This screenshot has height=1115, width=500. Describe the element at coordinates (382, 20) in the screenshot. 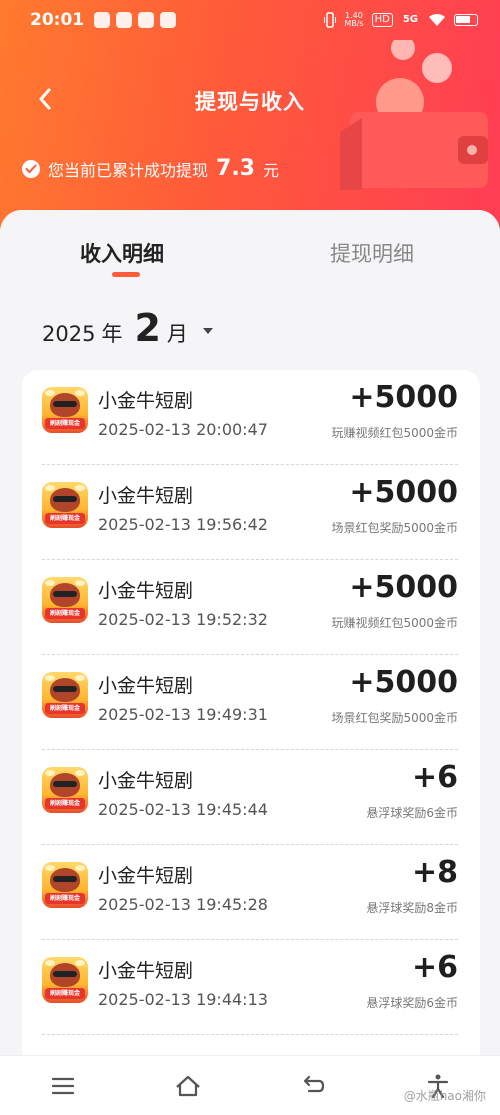

I see `hd-badge: HD` at that location.